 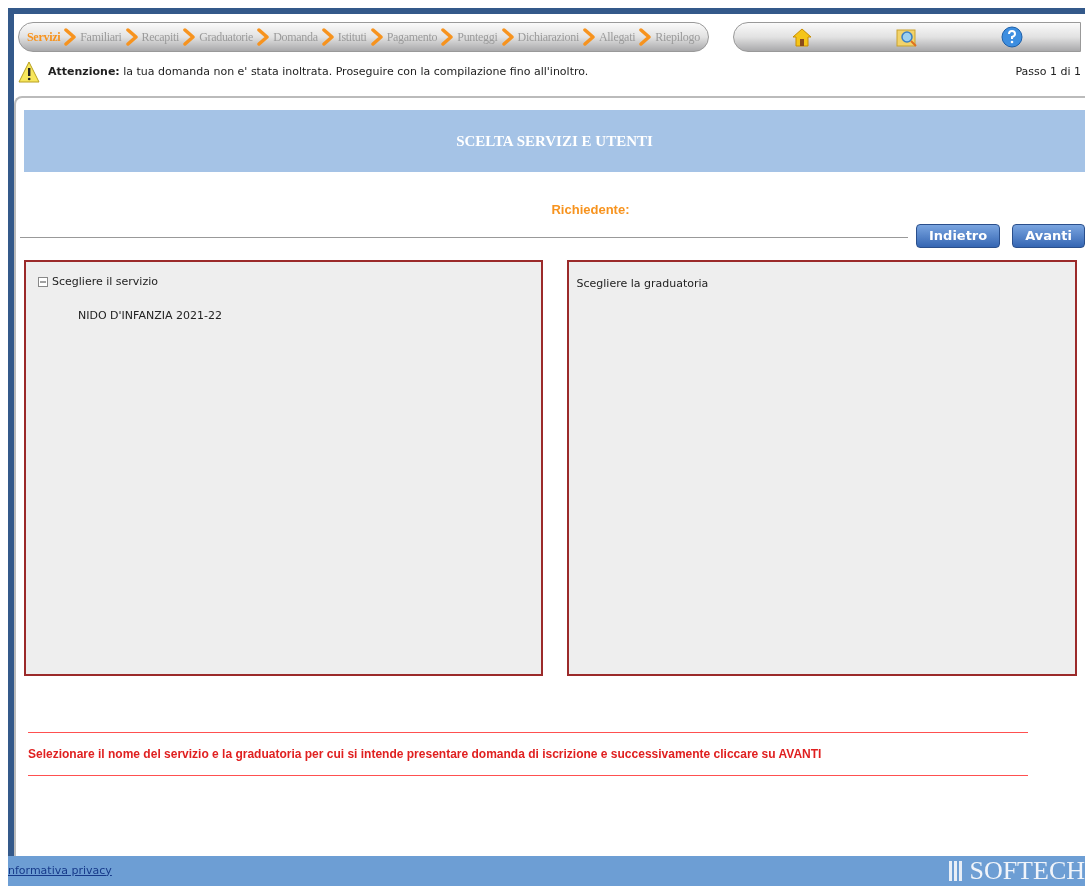 I want to click on panel-title: Scegliere la graduatoria, so click(x=642, y=283).